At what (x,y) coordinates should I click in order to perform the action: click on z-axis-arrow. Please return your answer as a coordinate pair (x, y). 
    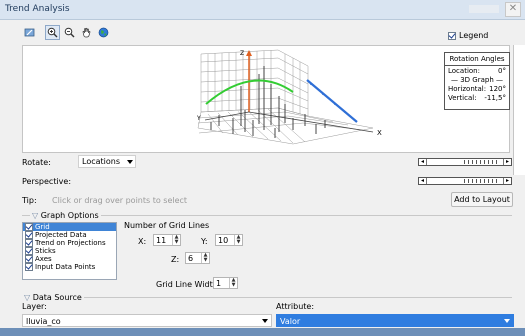
    Looking at the image, I should click on (249, 53).